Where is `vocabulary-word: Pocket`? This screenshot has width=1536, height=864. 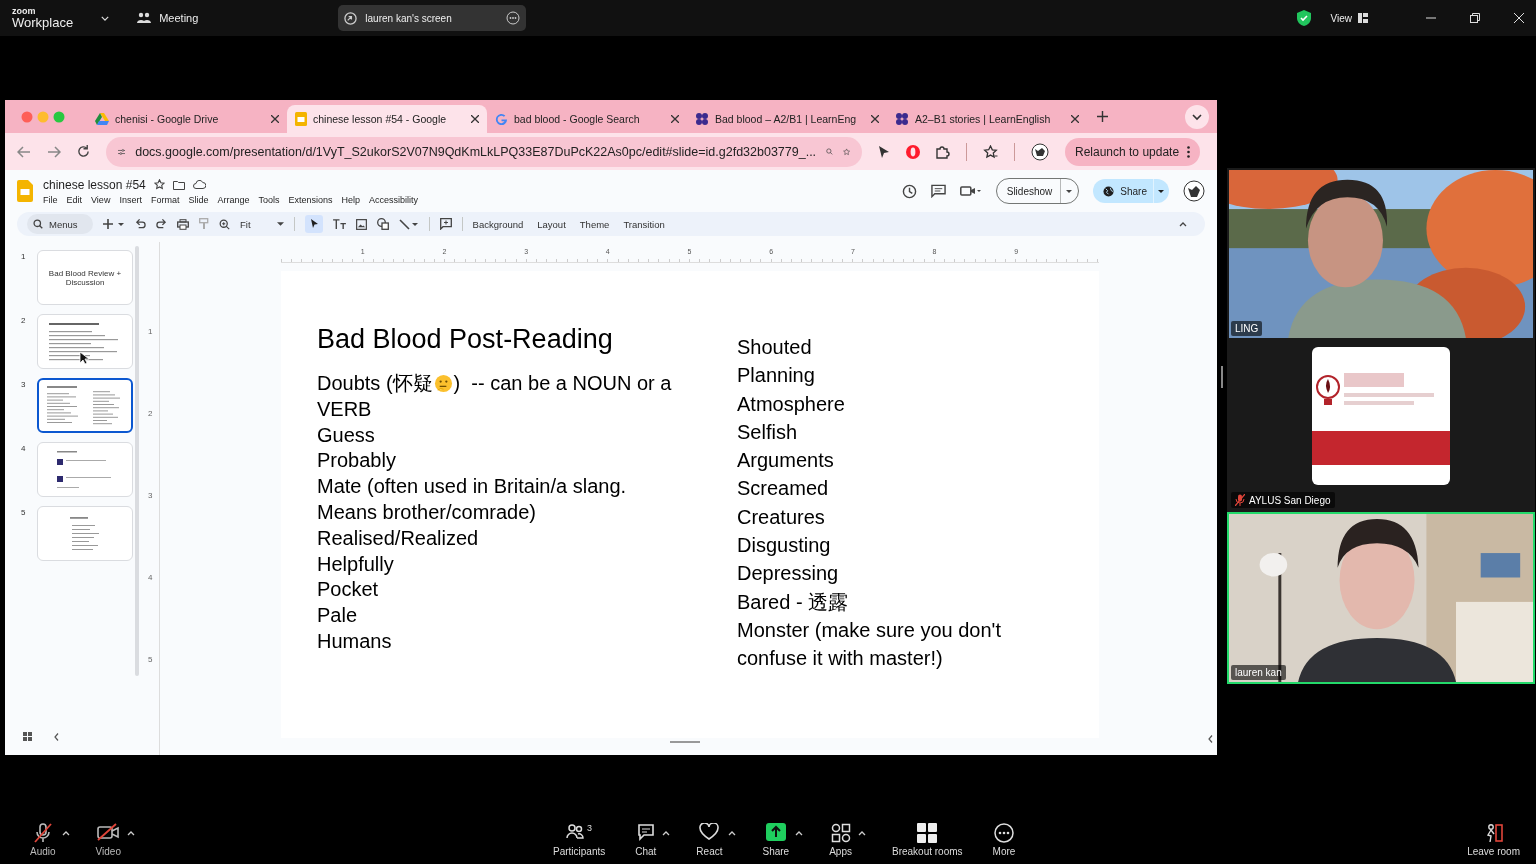
vocabulary-word: Pocket is located at coordinates (348, 590).